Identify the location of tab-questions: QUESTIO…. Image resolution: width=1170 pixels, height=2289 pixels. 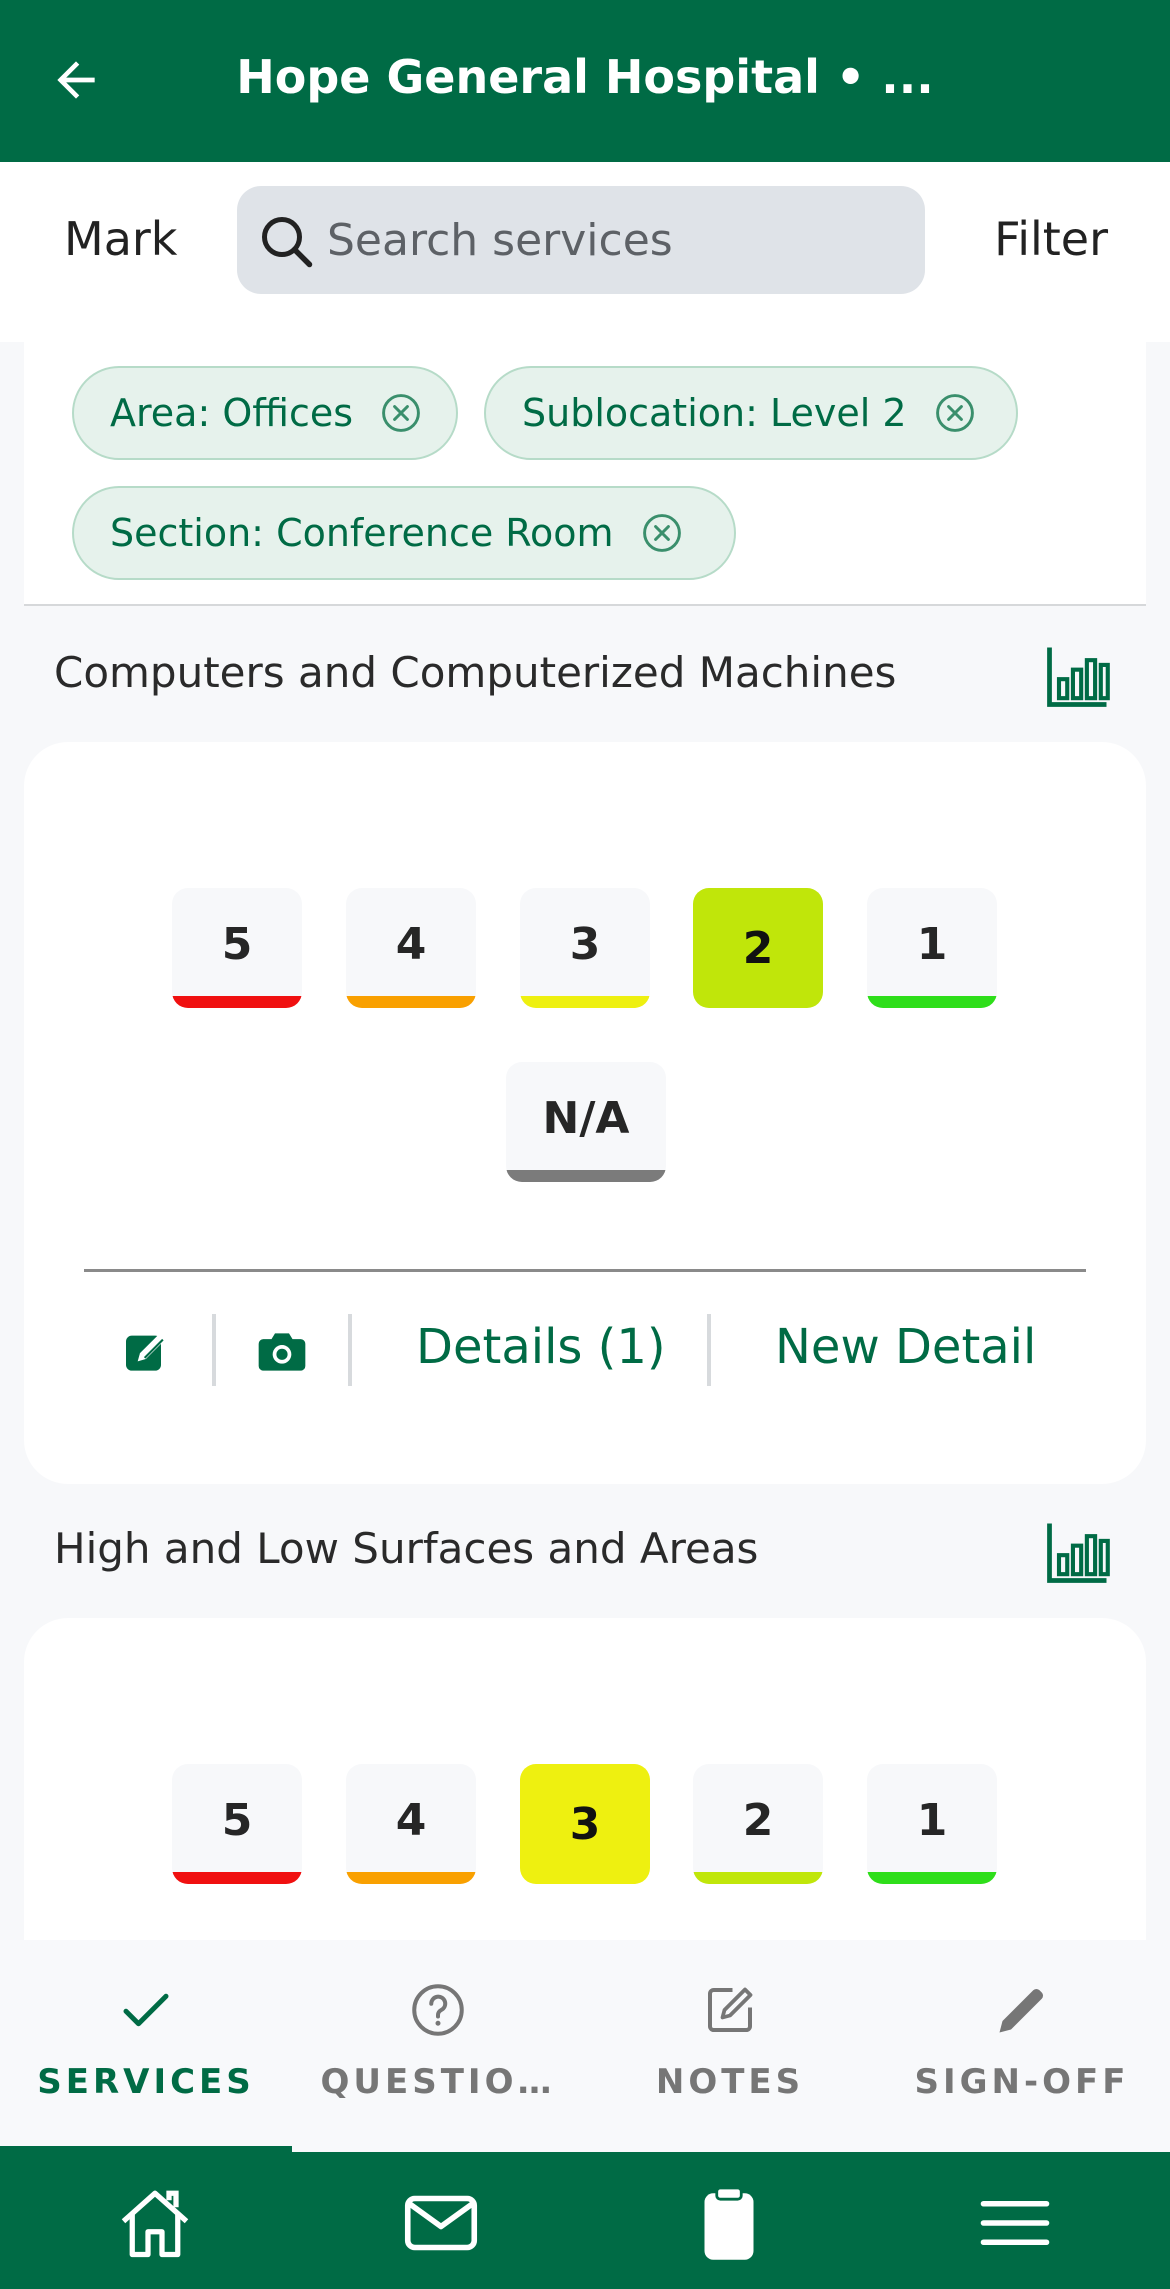
(438, 2046).